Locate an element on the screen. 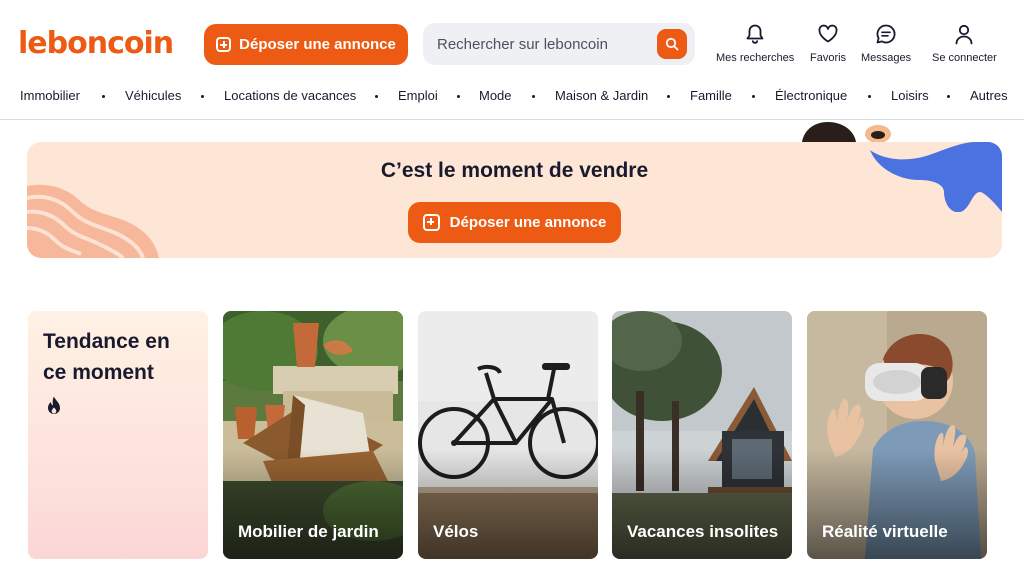 This screenshot has width=1024, height=588. chat-icon is located at coordinates (886, 34).